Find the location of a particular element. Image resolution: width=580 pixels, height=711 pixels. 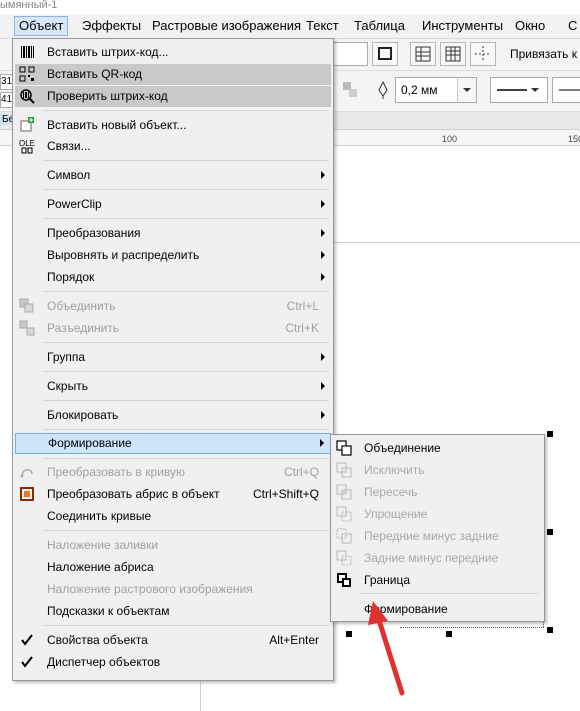

menu-bitmaps: Растровые изображения is located at coordinates (226, 26).